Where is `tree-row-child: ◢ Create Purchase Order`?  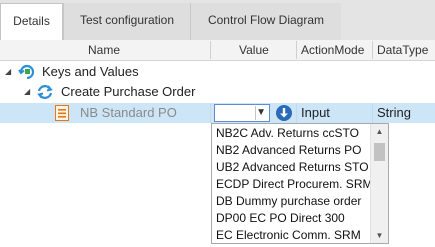
tree-row-child: ◢ Create Purchase Order is located at coordinates (217, 92).